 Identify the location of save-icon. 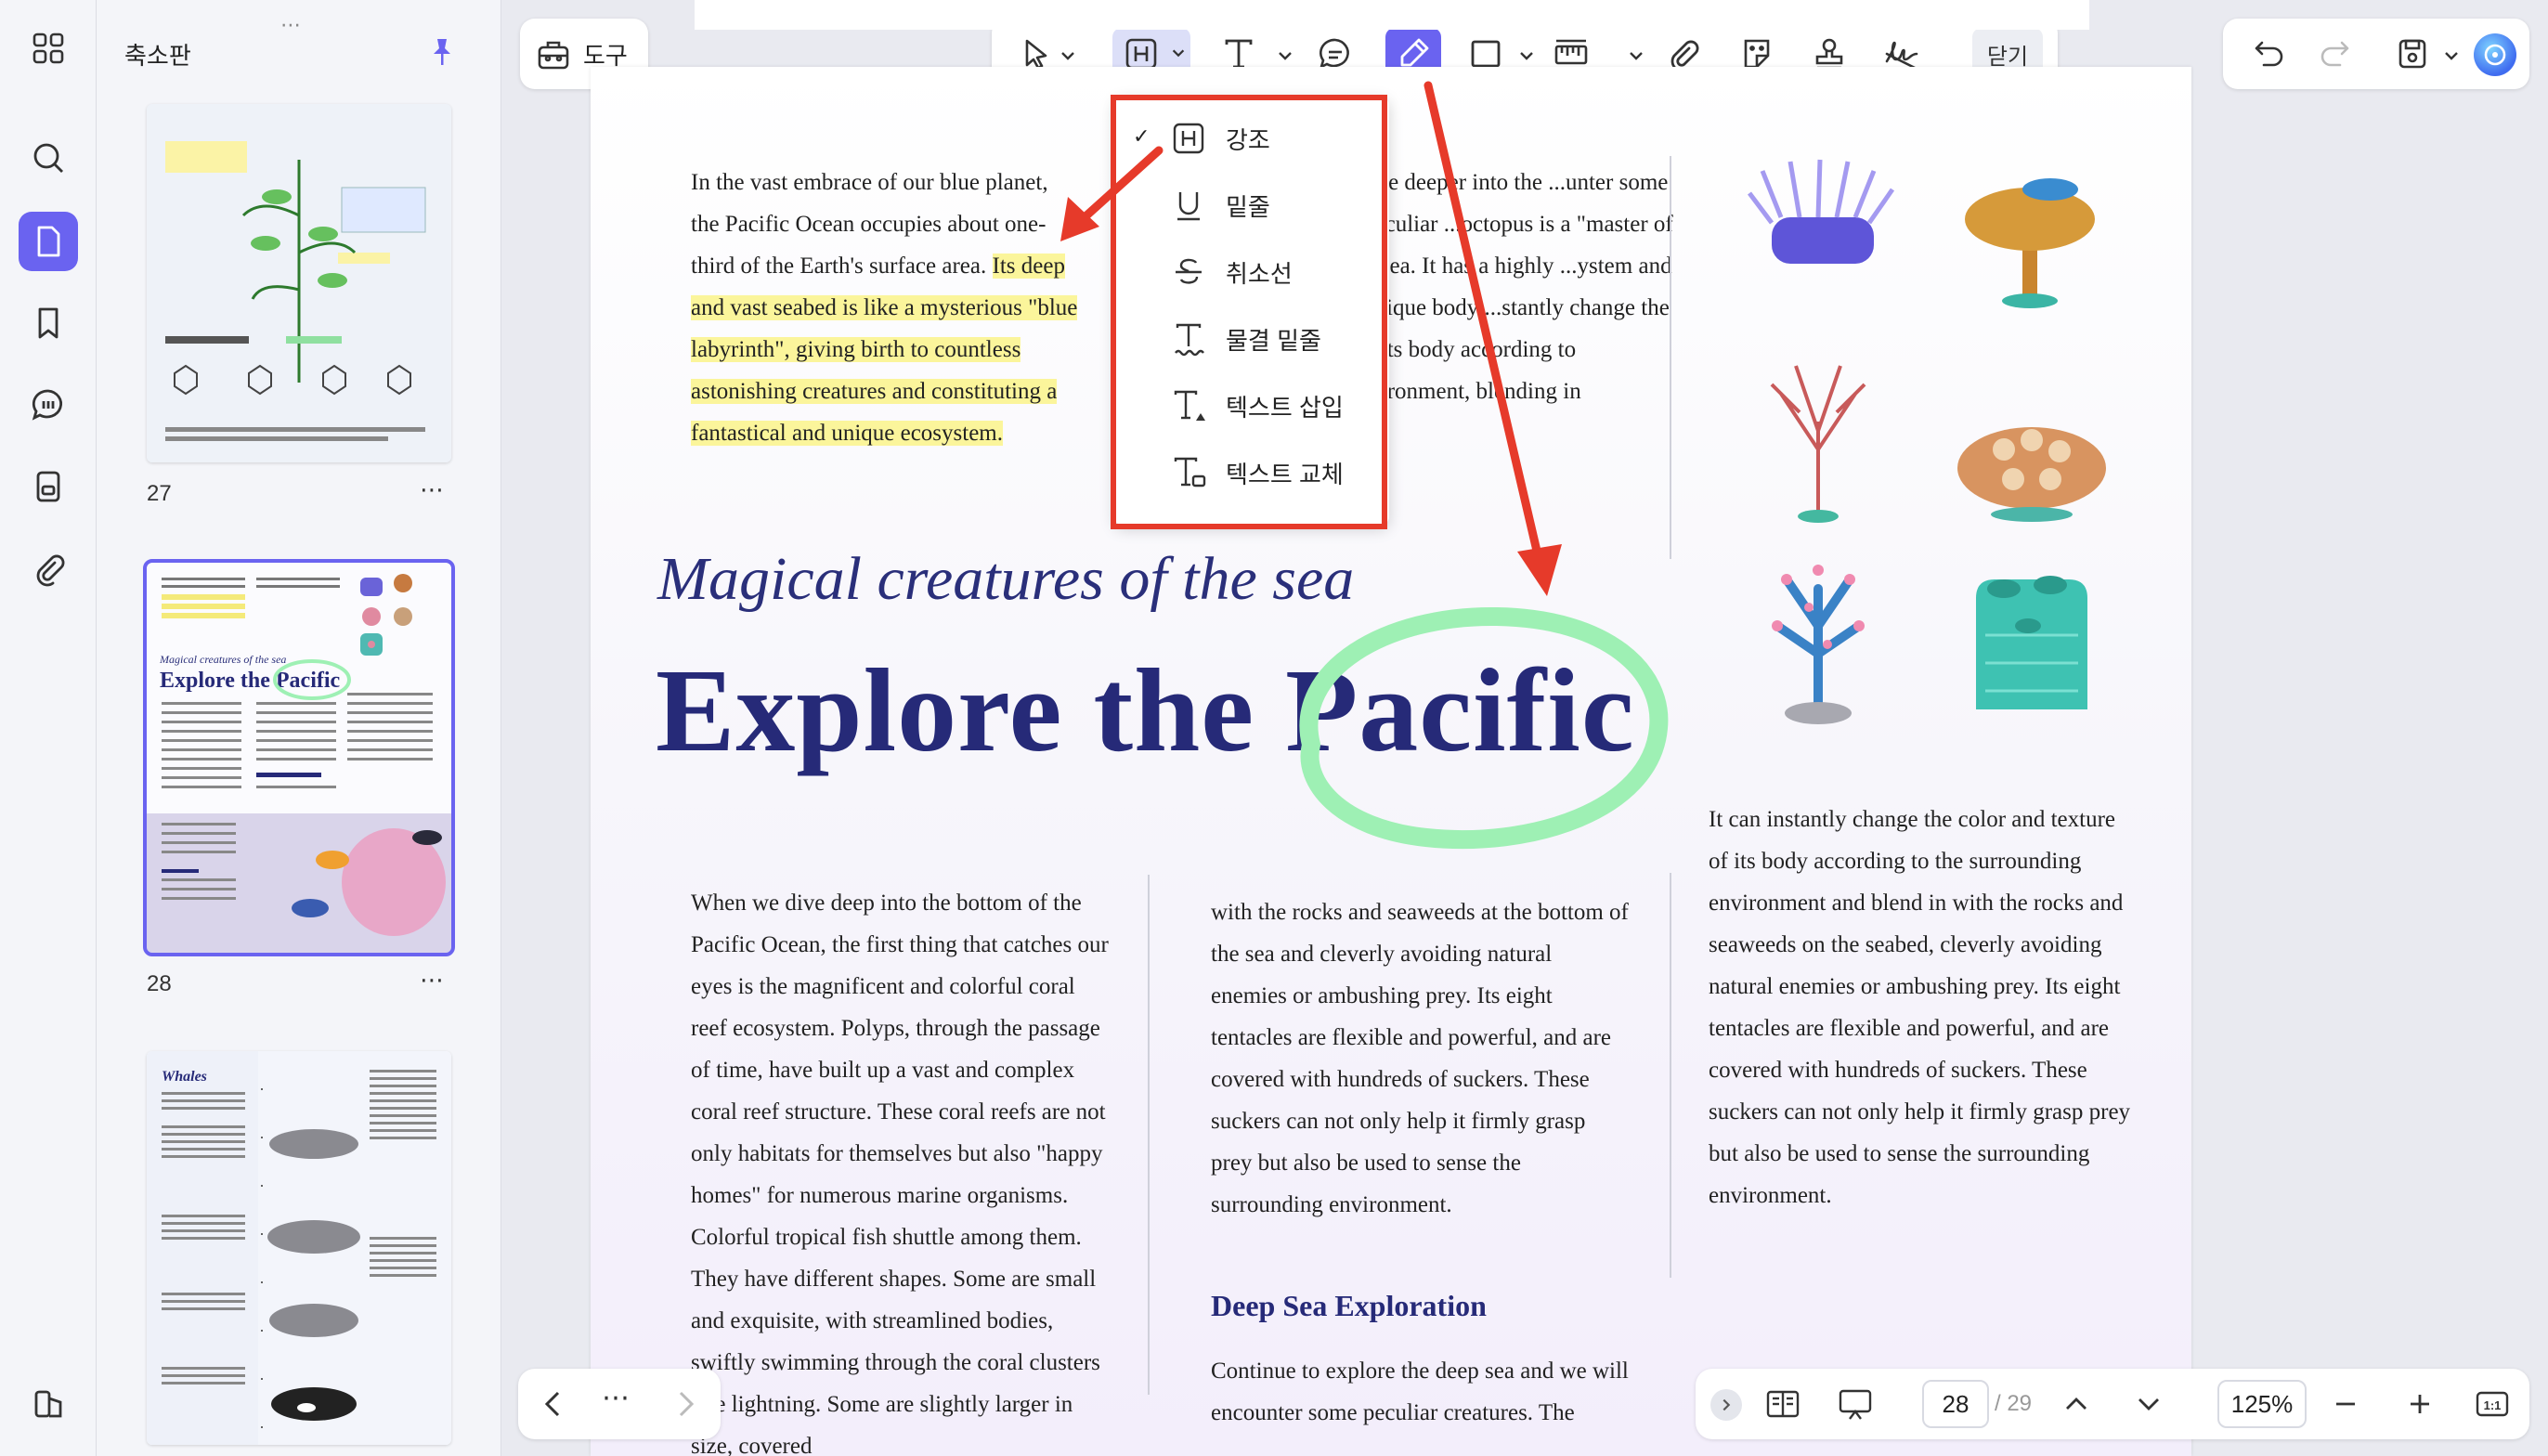
(2412, 54).